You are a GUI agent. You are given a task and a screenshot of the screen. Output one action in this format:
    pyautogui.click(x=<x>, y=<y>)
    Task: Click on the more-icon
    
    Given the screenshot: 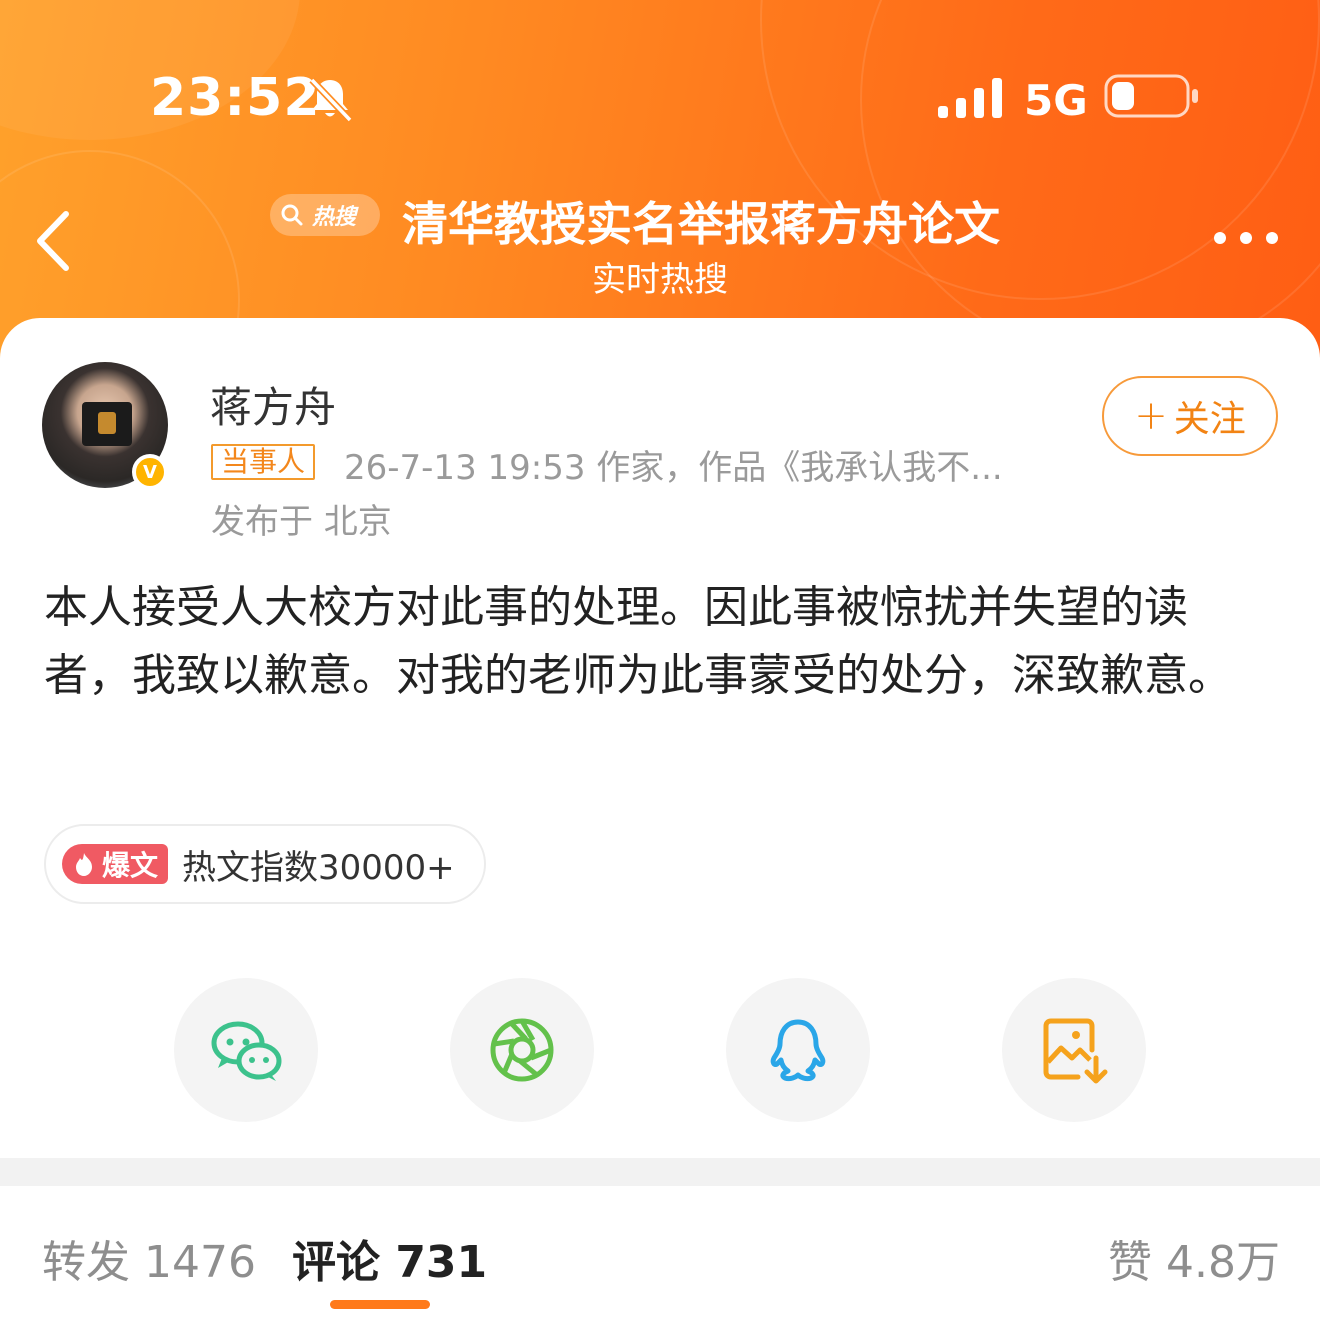 What is the action you would take?
    pyautogui.click(x=1246, y=237)
    